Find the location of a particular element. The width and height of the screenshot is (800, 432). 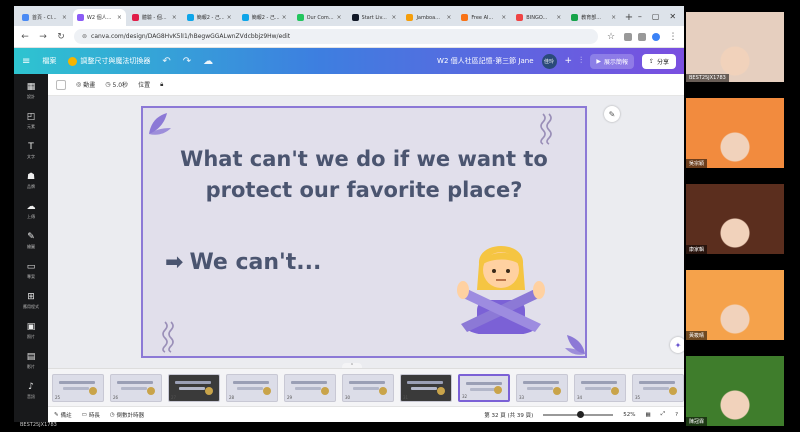

animate-button: ◎ 動畫 is located at coordinates (85, 84).